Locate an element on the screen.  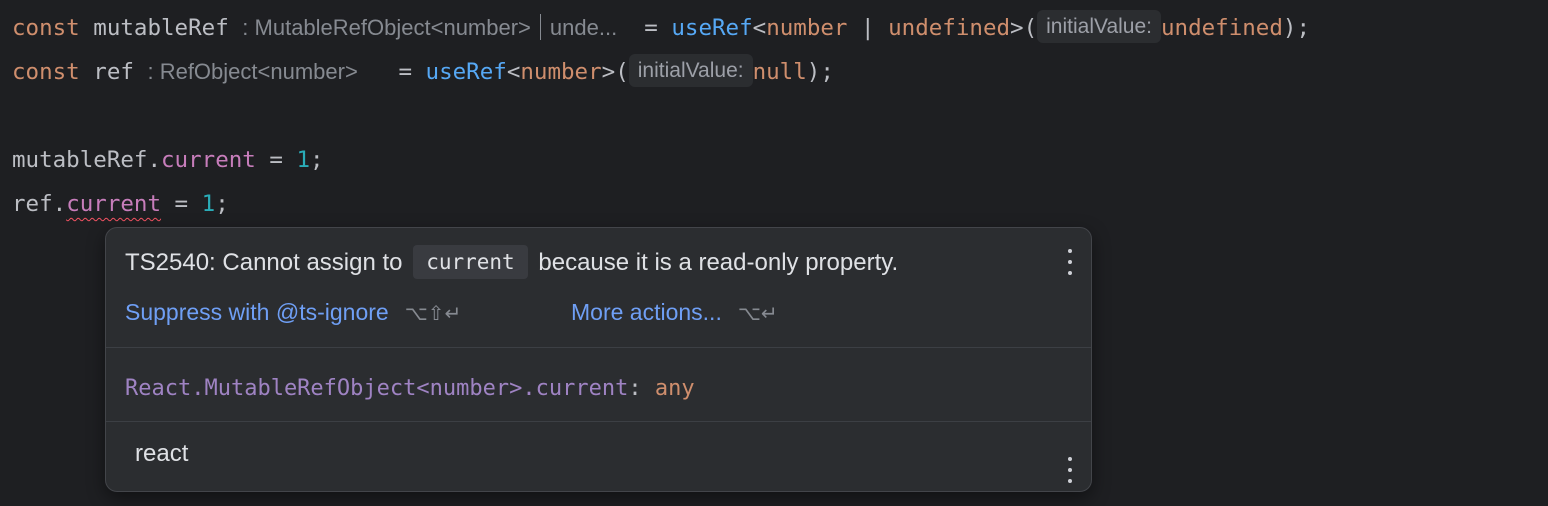
object-name: ref is located at coordinates (32, 204).